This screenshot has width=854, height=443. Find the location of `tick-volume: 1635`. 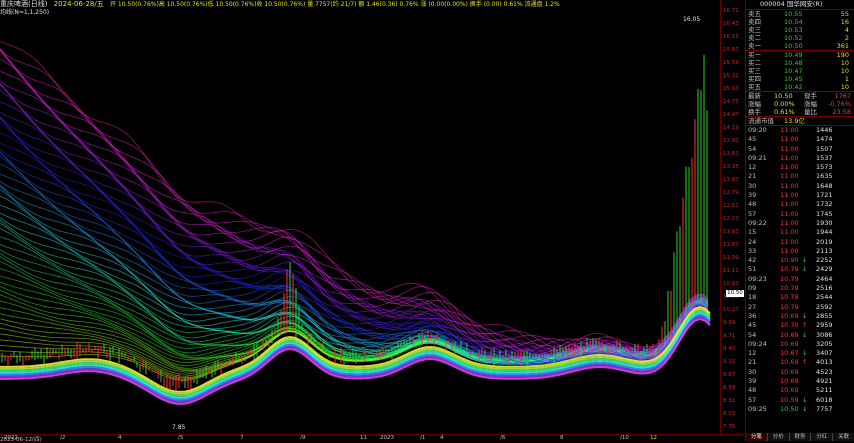

tick-volume: 1635 is located at coordinates (824, 176).